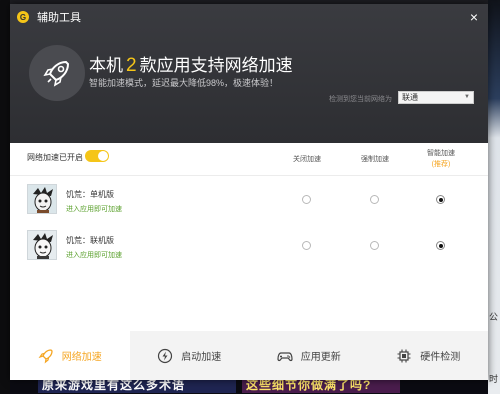  I want to click on network-detect-label: 检测到您当前网络为, so click(360, 99).